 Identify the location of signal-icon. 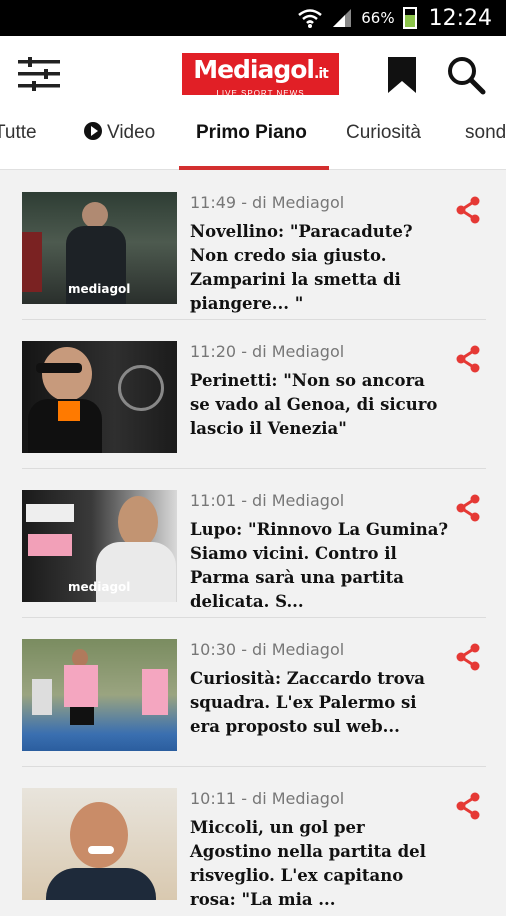
(342, 18).